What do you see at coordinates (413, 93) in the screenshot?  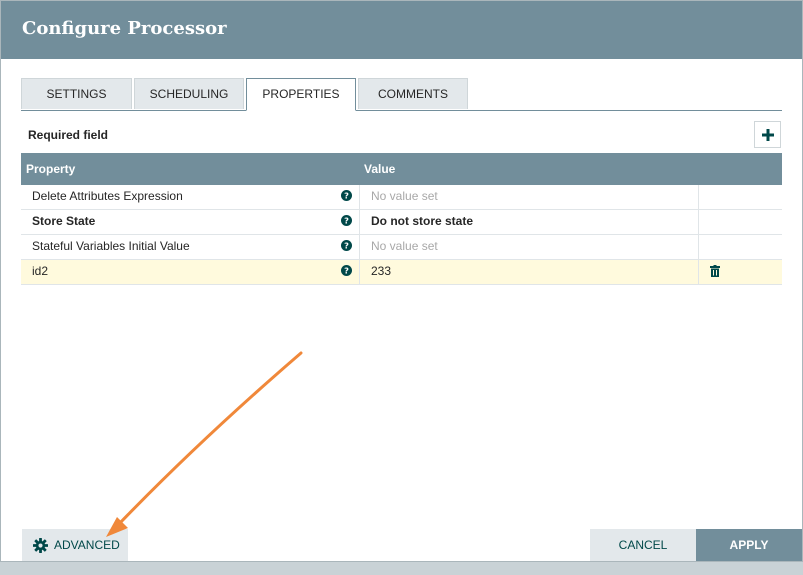 I see `tab-comments: COMMENTS` at bounding box center [413, 93].